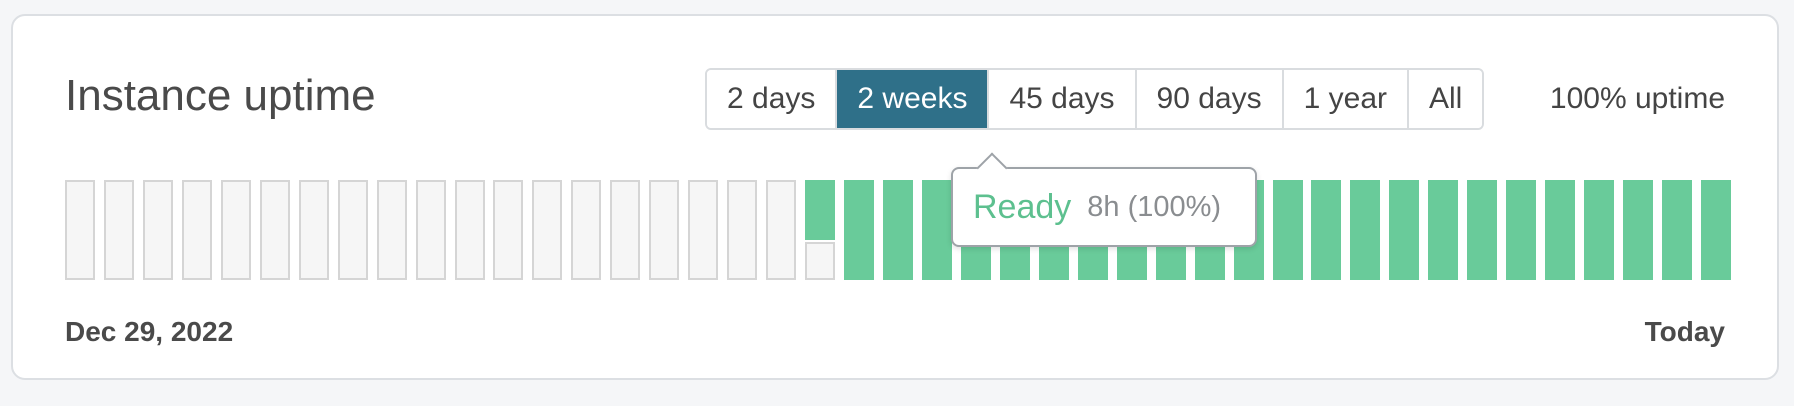 The width and height of the screenshot is (1794, 406). I want to click on tooltip-arrow, so click(992, 168).